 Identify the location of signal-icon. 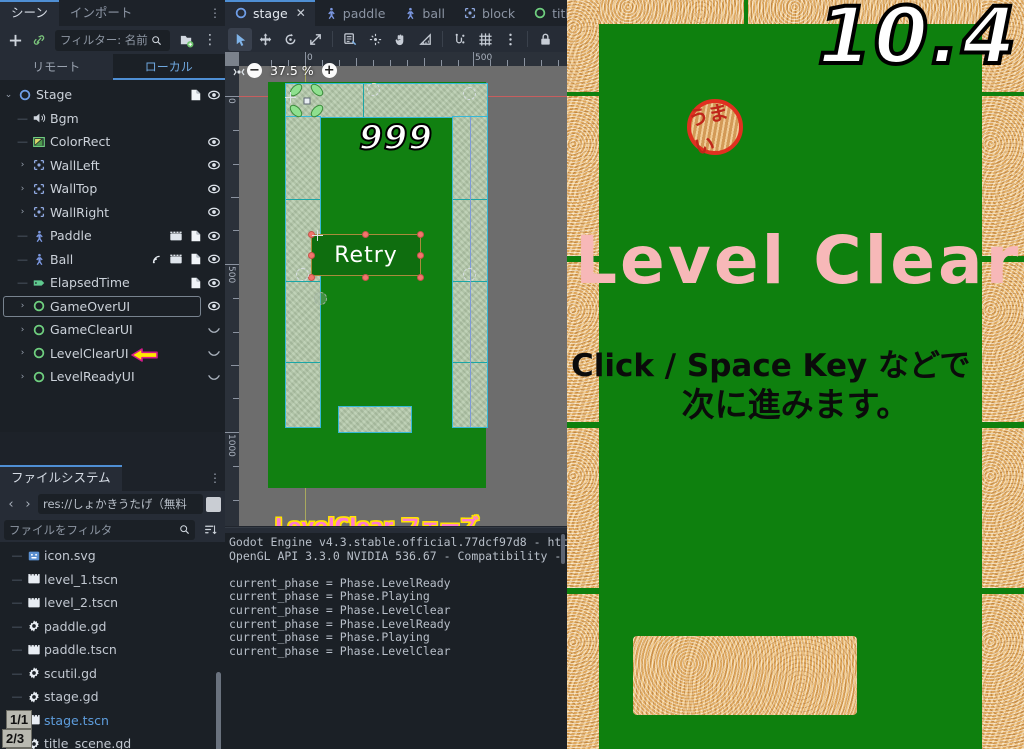
(157, 259).